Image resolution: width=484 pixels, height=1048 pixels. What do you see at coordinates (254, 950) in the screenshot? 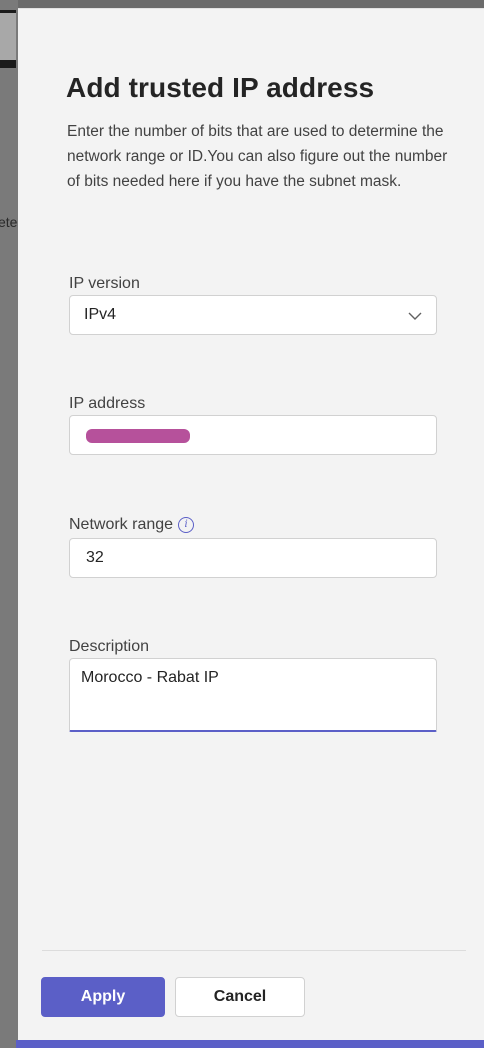
I see `footer-divider` at bounding box center [254, 950].